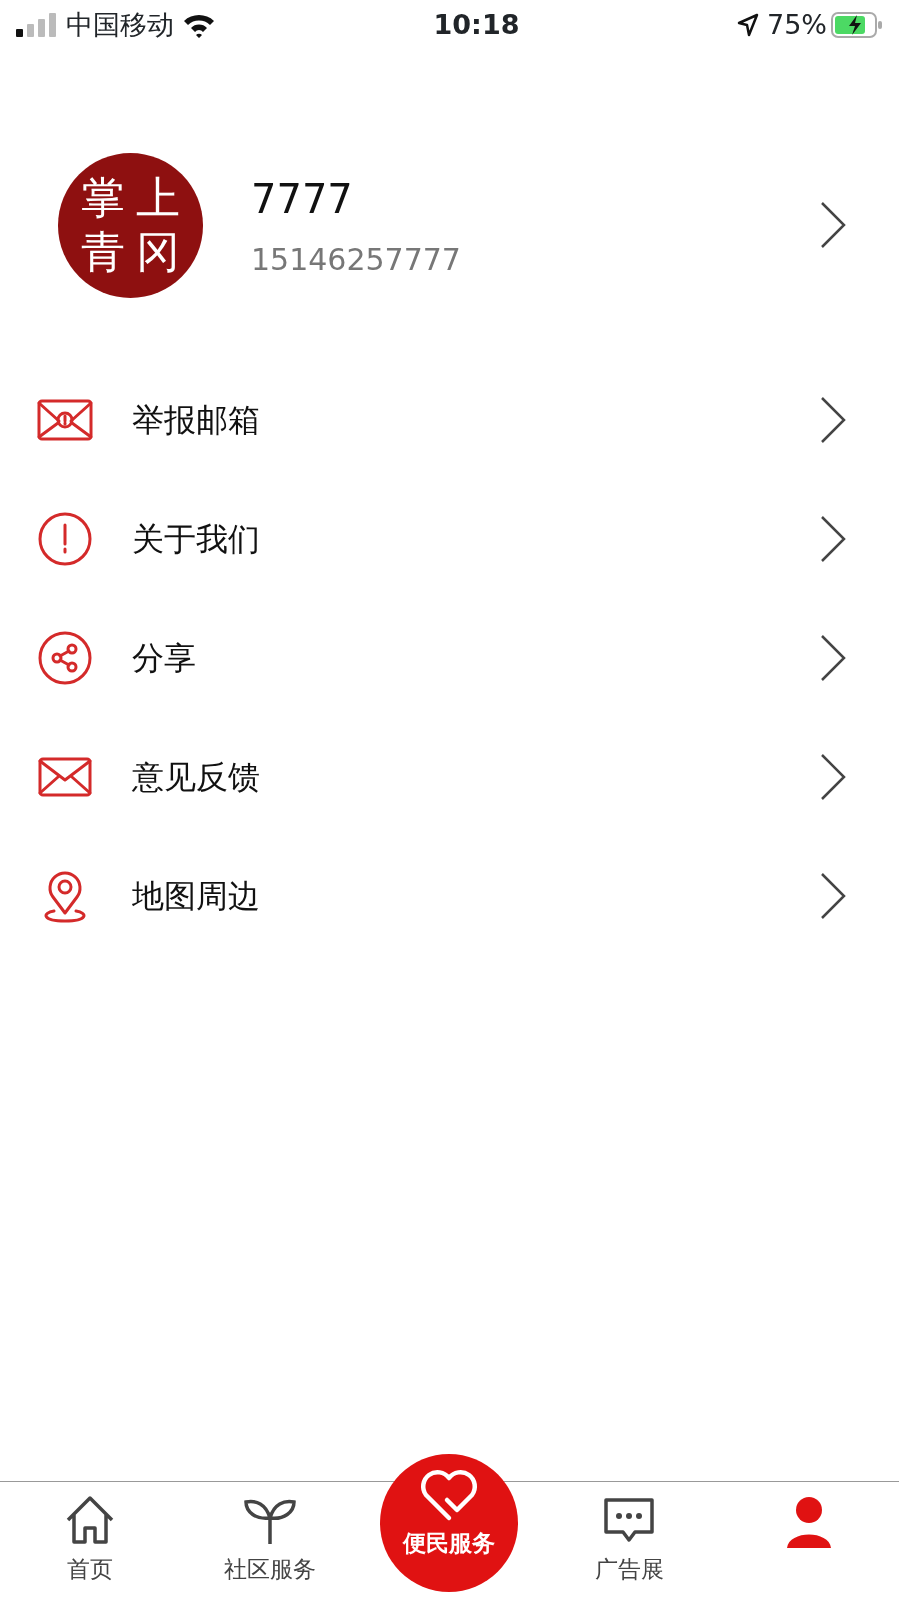 The width and height of the screenshot is (899, 1600). What do you see at coordinates (449, 538) in the screenshot?
I see `menu-item: 关于我们` at bounding box center [449, 538].